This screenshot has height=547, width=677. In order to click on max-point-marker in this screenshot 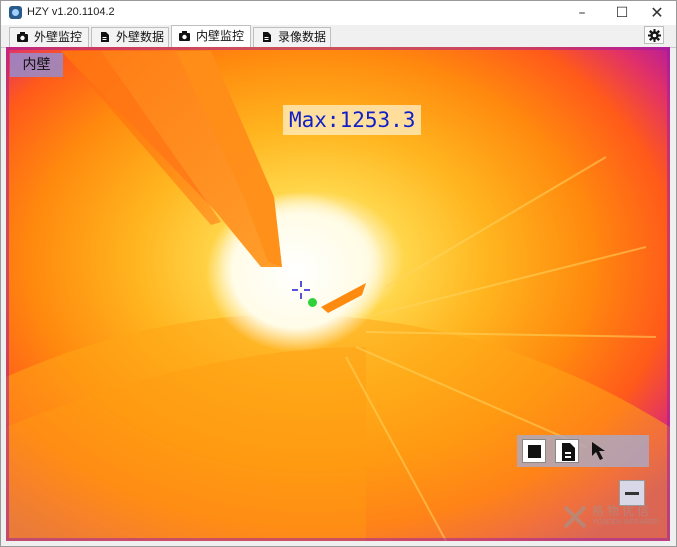, I will do `click(312, 302)`.